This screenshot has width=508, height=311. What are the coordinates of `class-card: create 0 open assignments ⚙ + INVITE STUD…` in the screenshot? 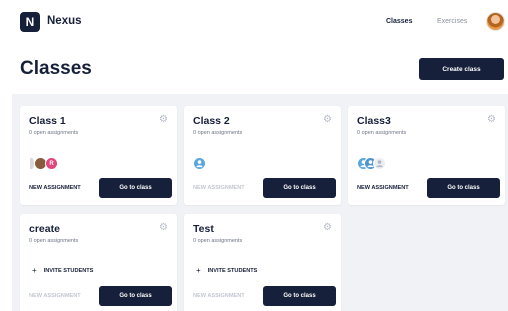 It's located at (98, 262).